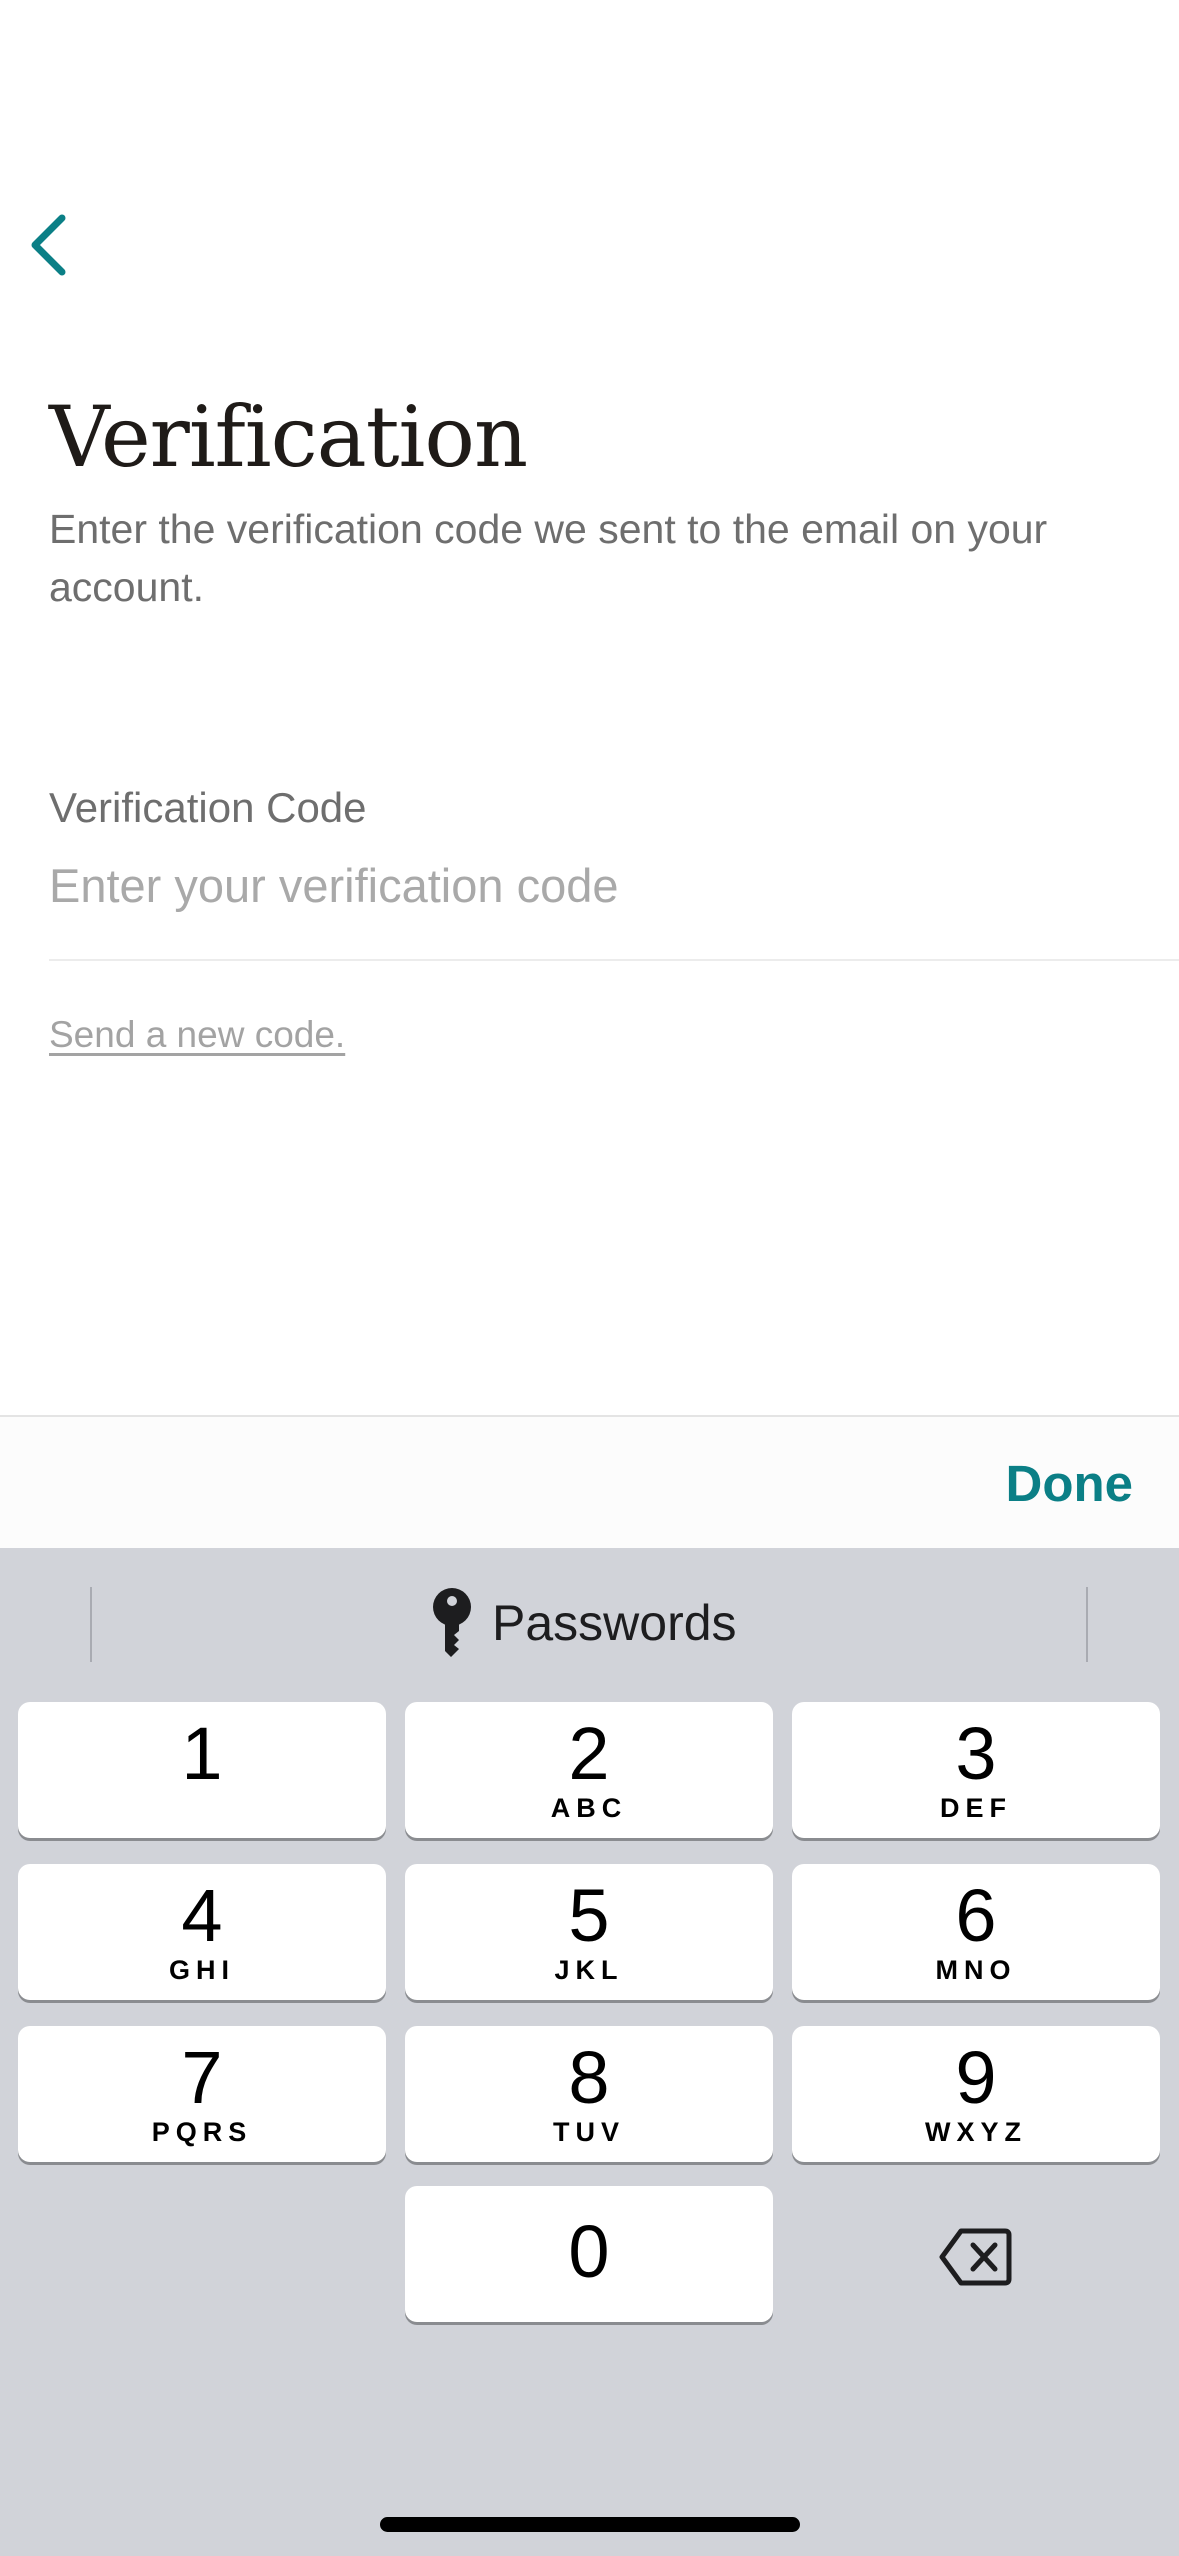  I want to click on done-button: Done, so click(1070, 1484).